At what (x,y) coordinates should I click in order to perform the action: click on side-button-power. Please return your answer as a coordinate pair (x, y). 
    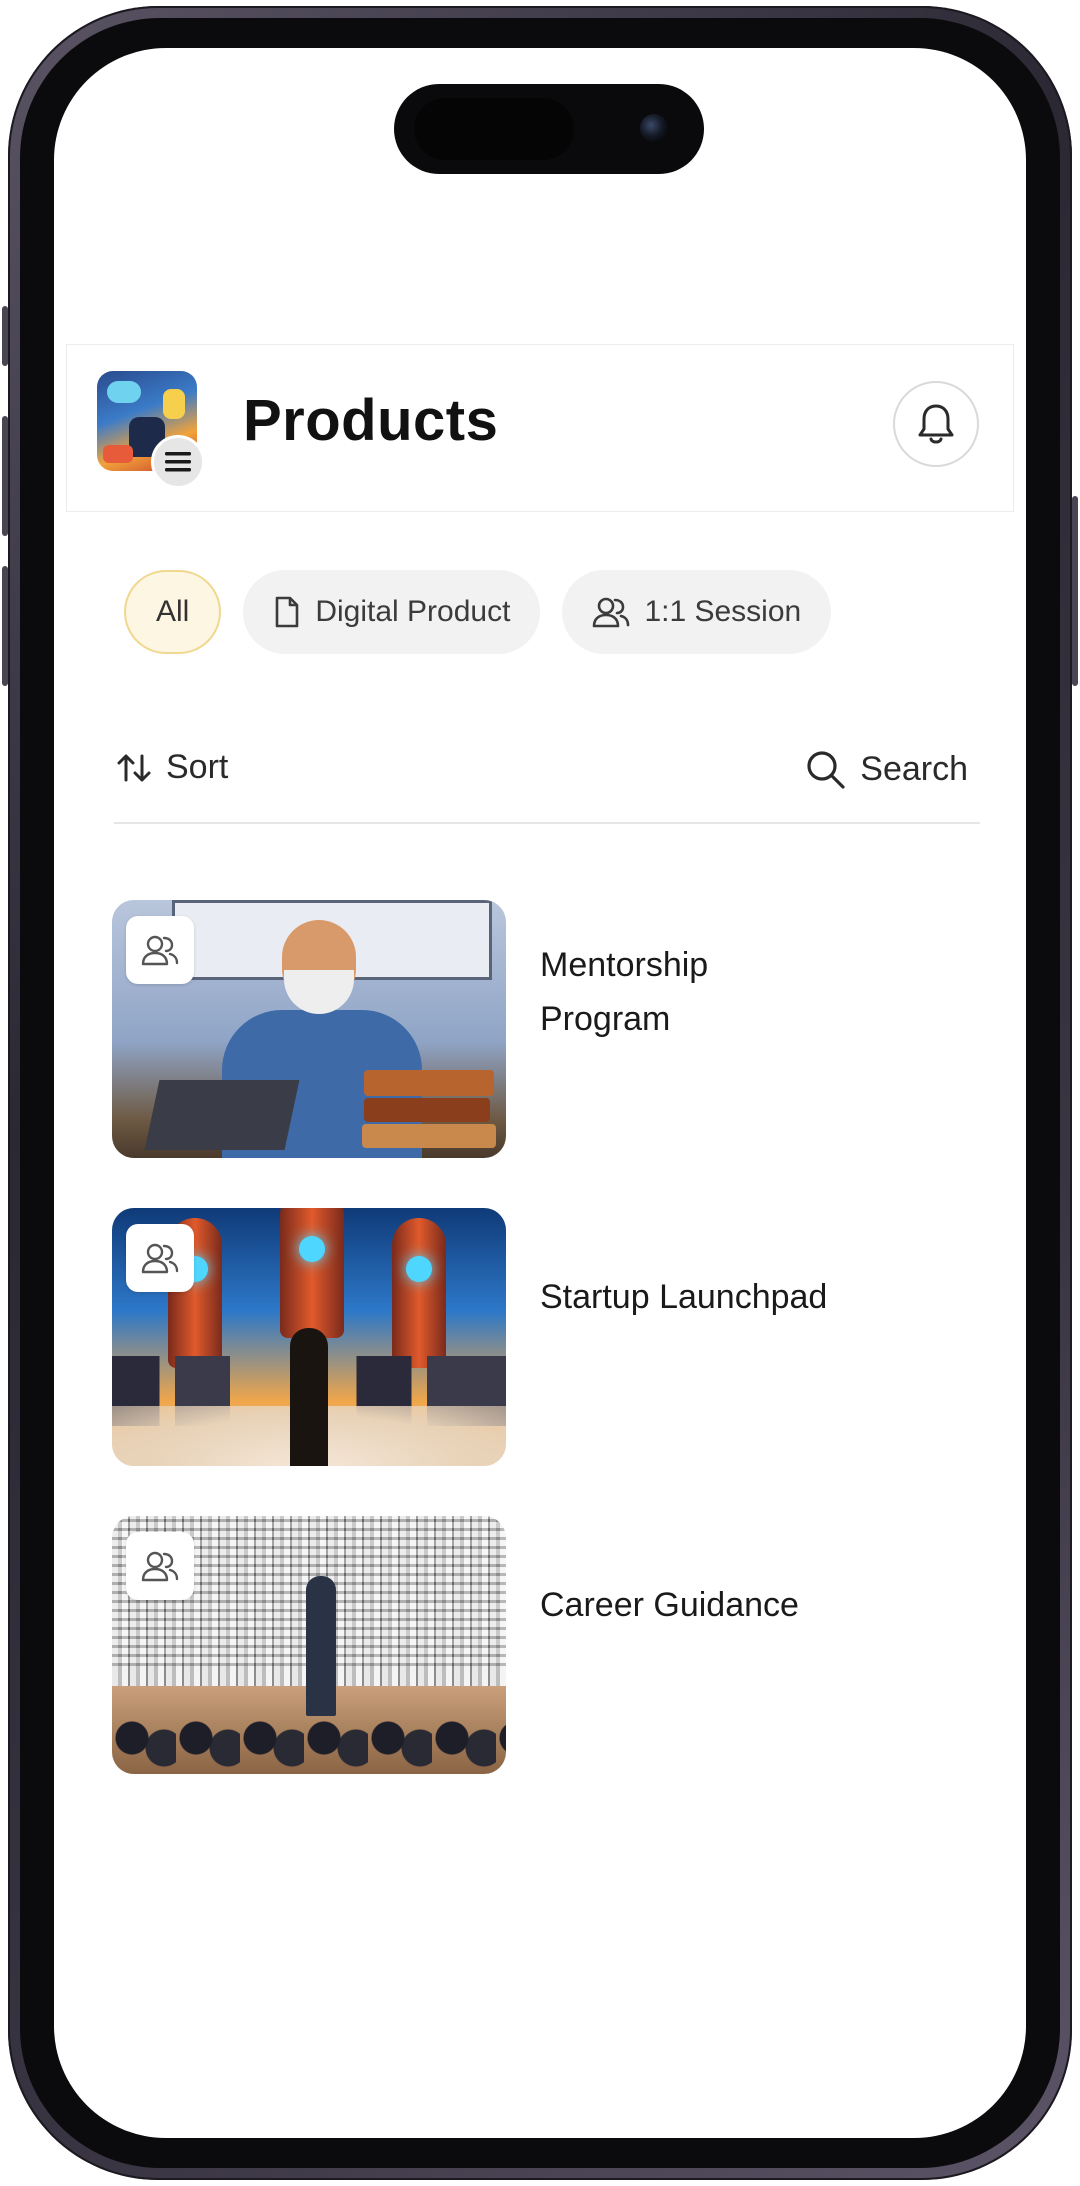
    Looking at the image, I should click on (1075, 591).